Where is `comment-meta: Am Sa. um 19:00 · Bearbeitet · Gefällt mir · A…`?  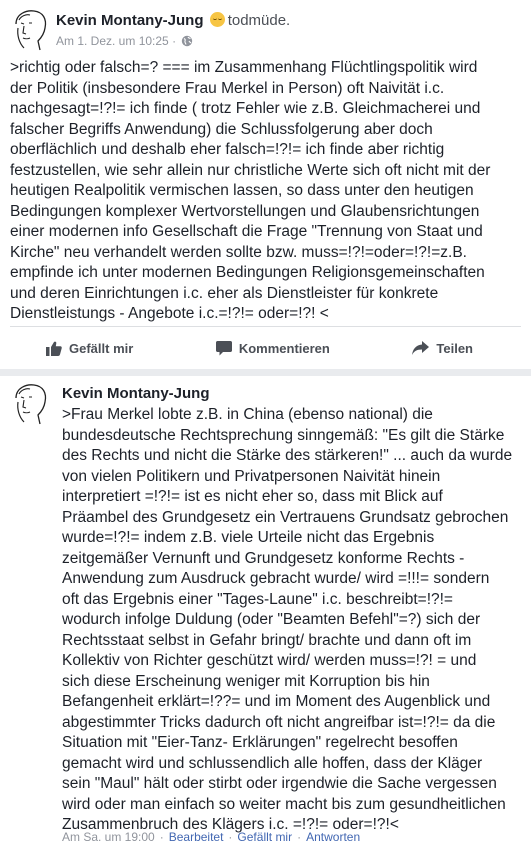 comment-meta: Am Sa. um 19:00 · Bearbeitet · Gefällt mir · A… is located at coordinates (211, 837).